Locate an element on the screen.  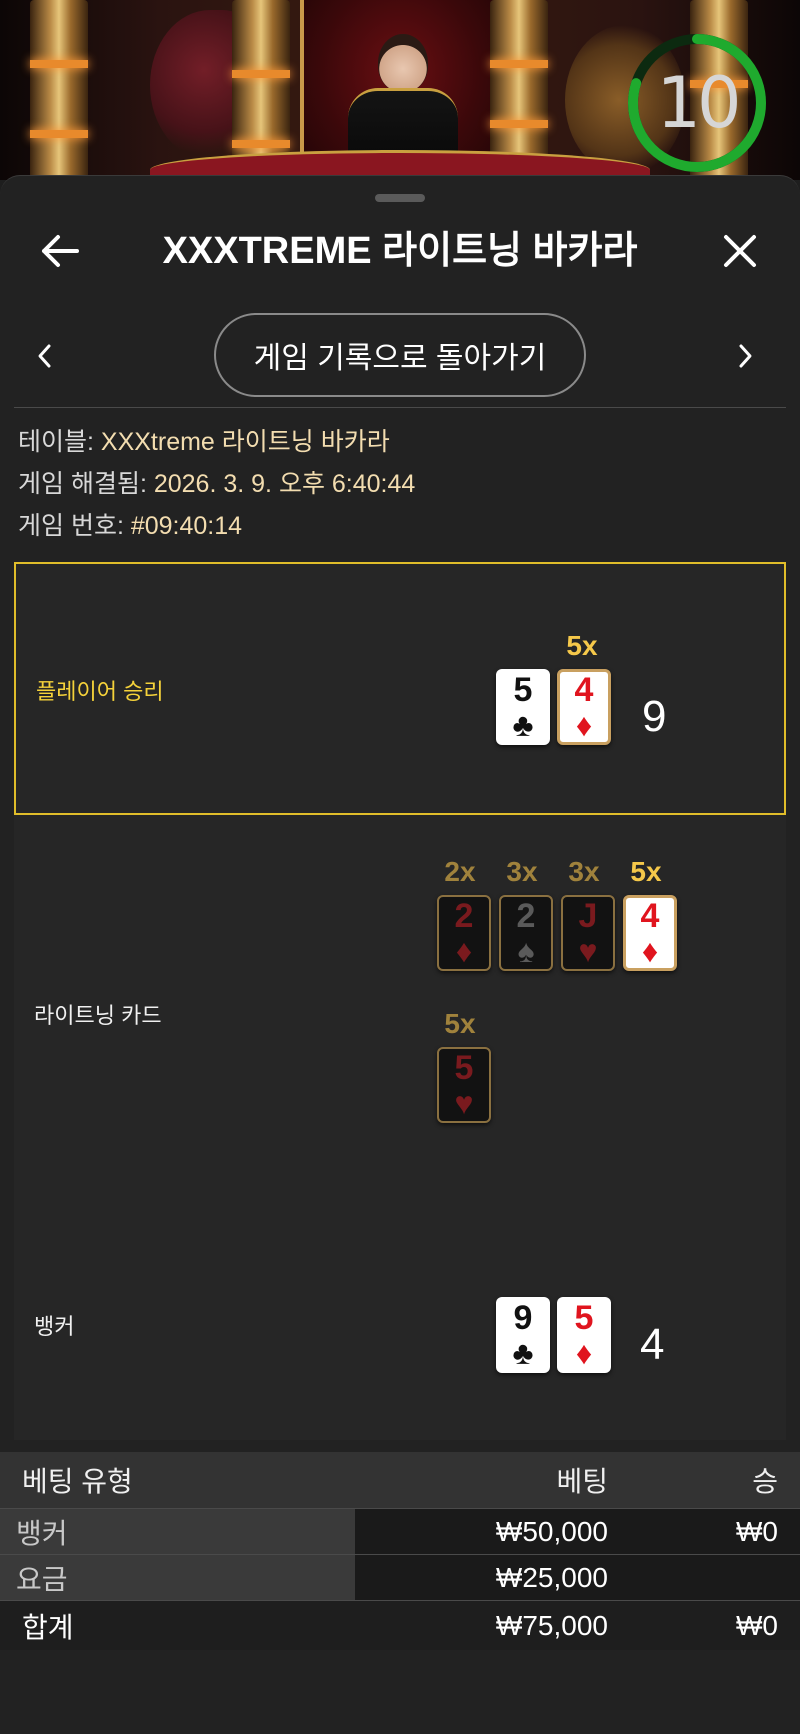
lightning-card: 5 ♥ is located at coordinates (464, 1085).